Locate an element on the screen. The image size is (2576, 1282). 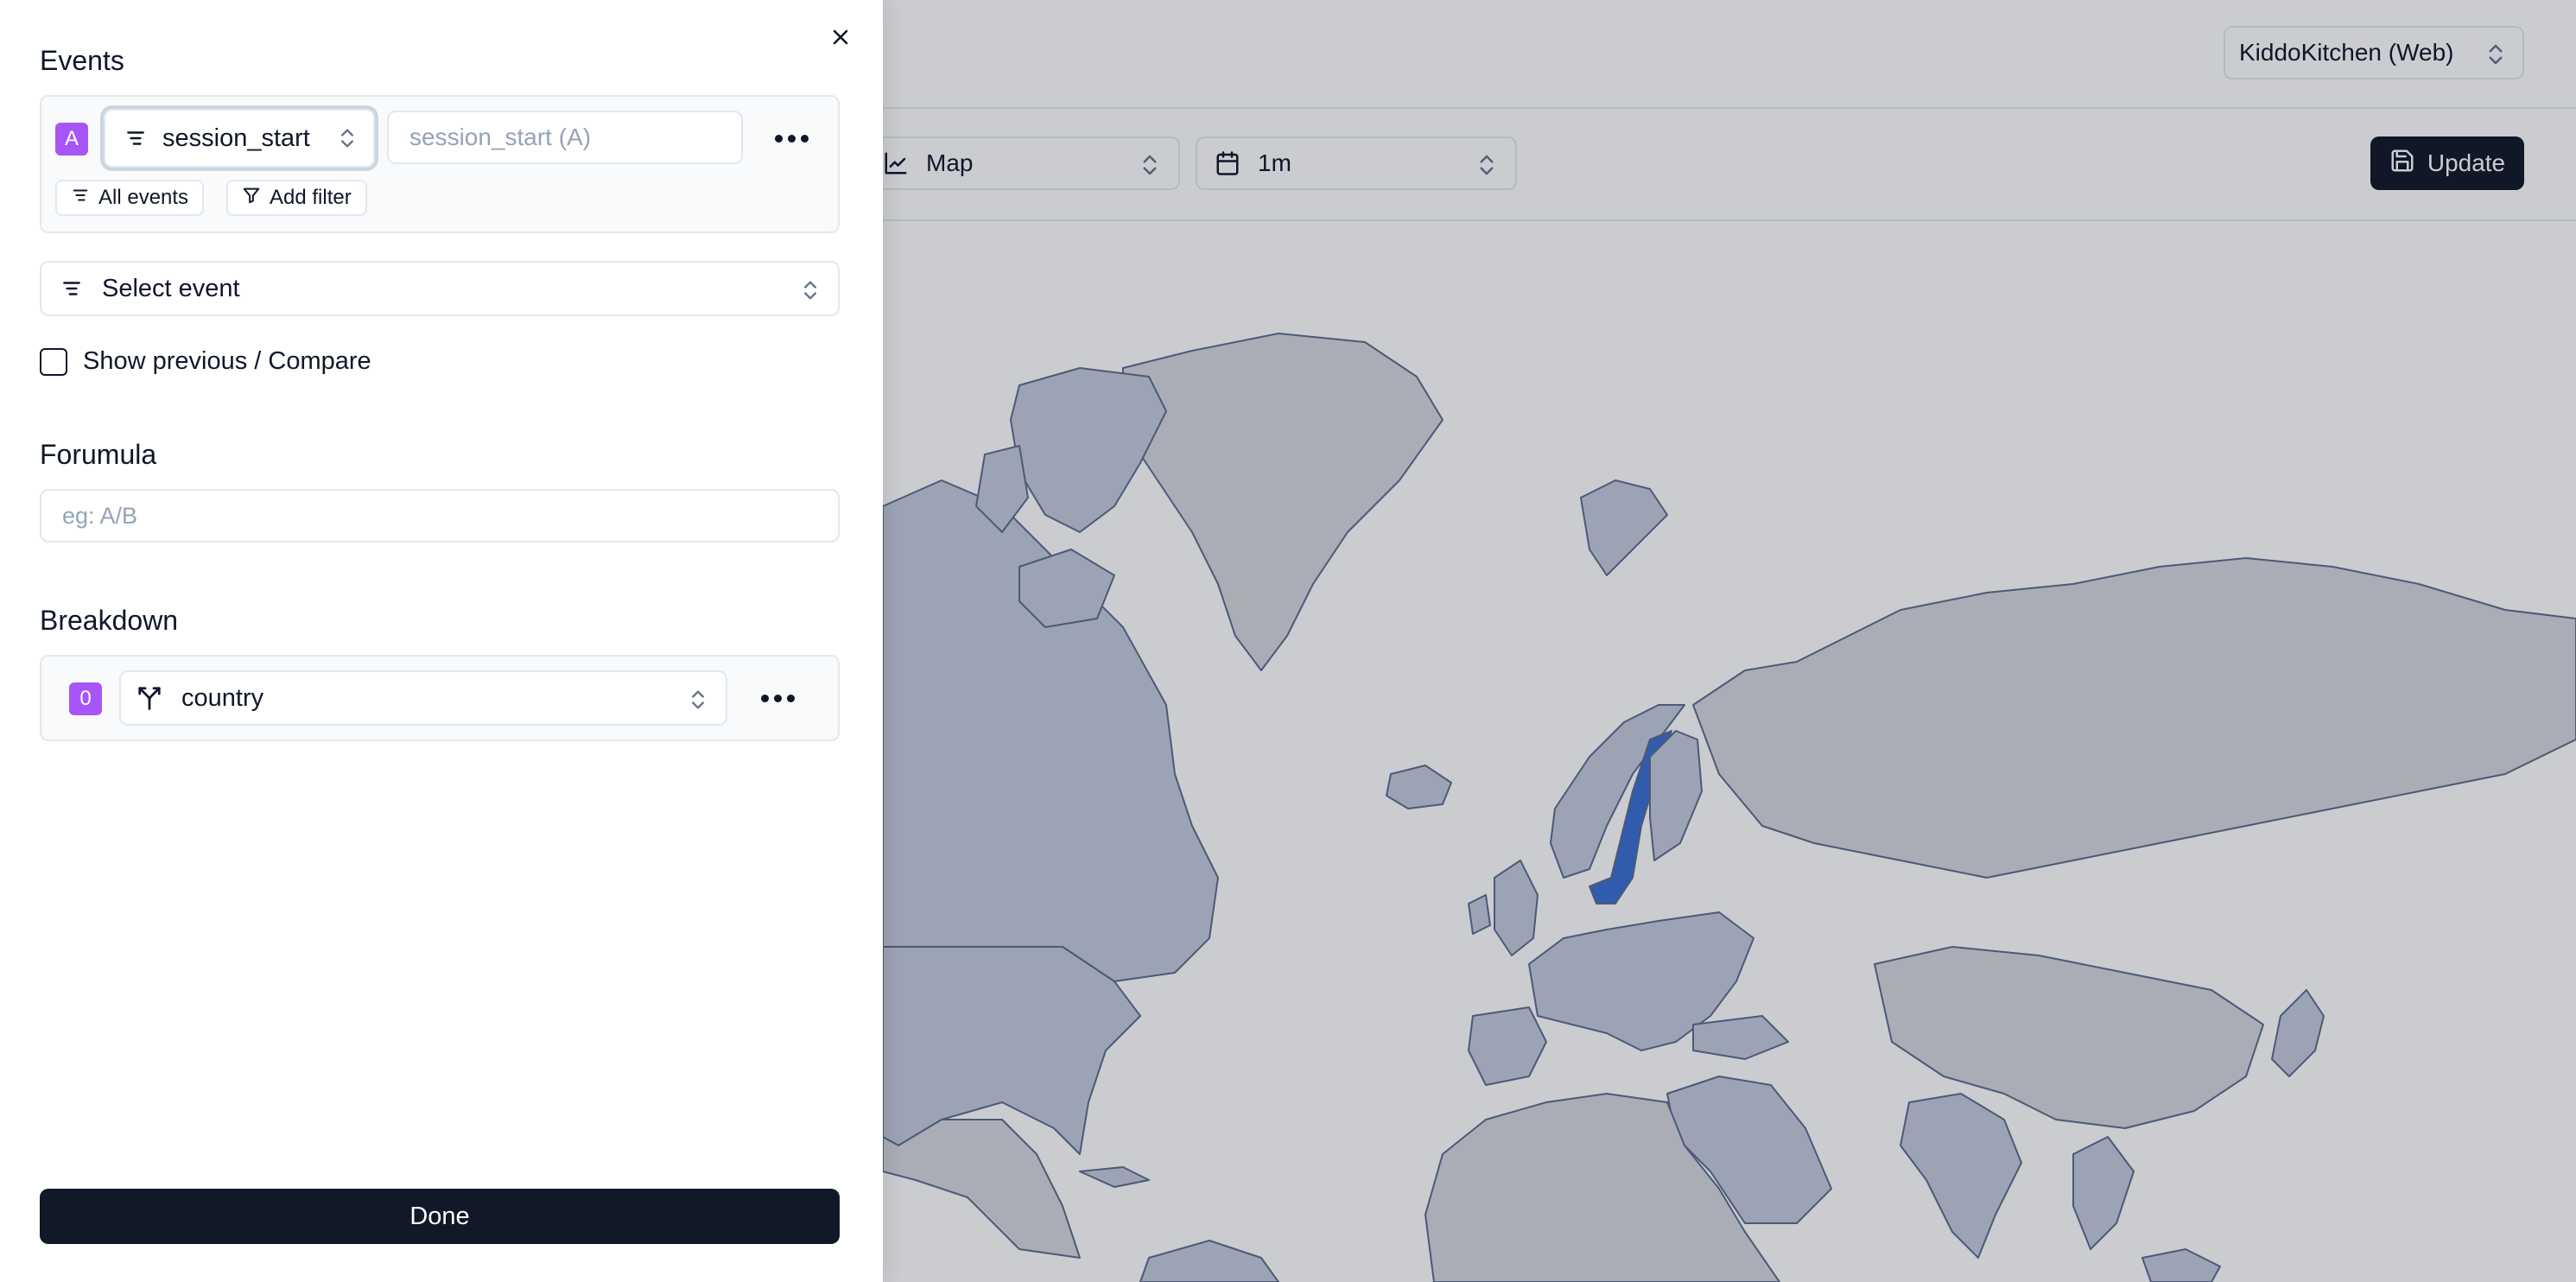
close-button is located at coordinates (840, 39).